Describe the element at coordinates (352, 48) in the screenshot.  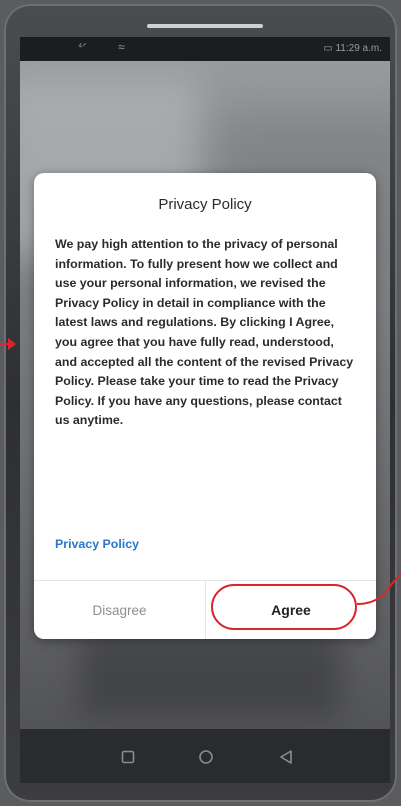
I see `battery-time: ▭ 11:29 a.m.` at that location.